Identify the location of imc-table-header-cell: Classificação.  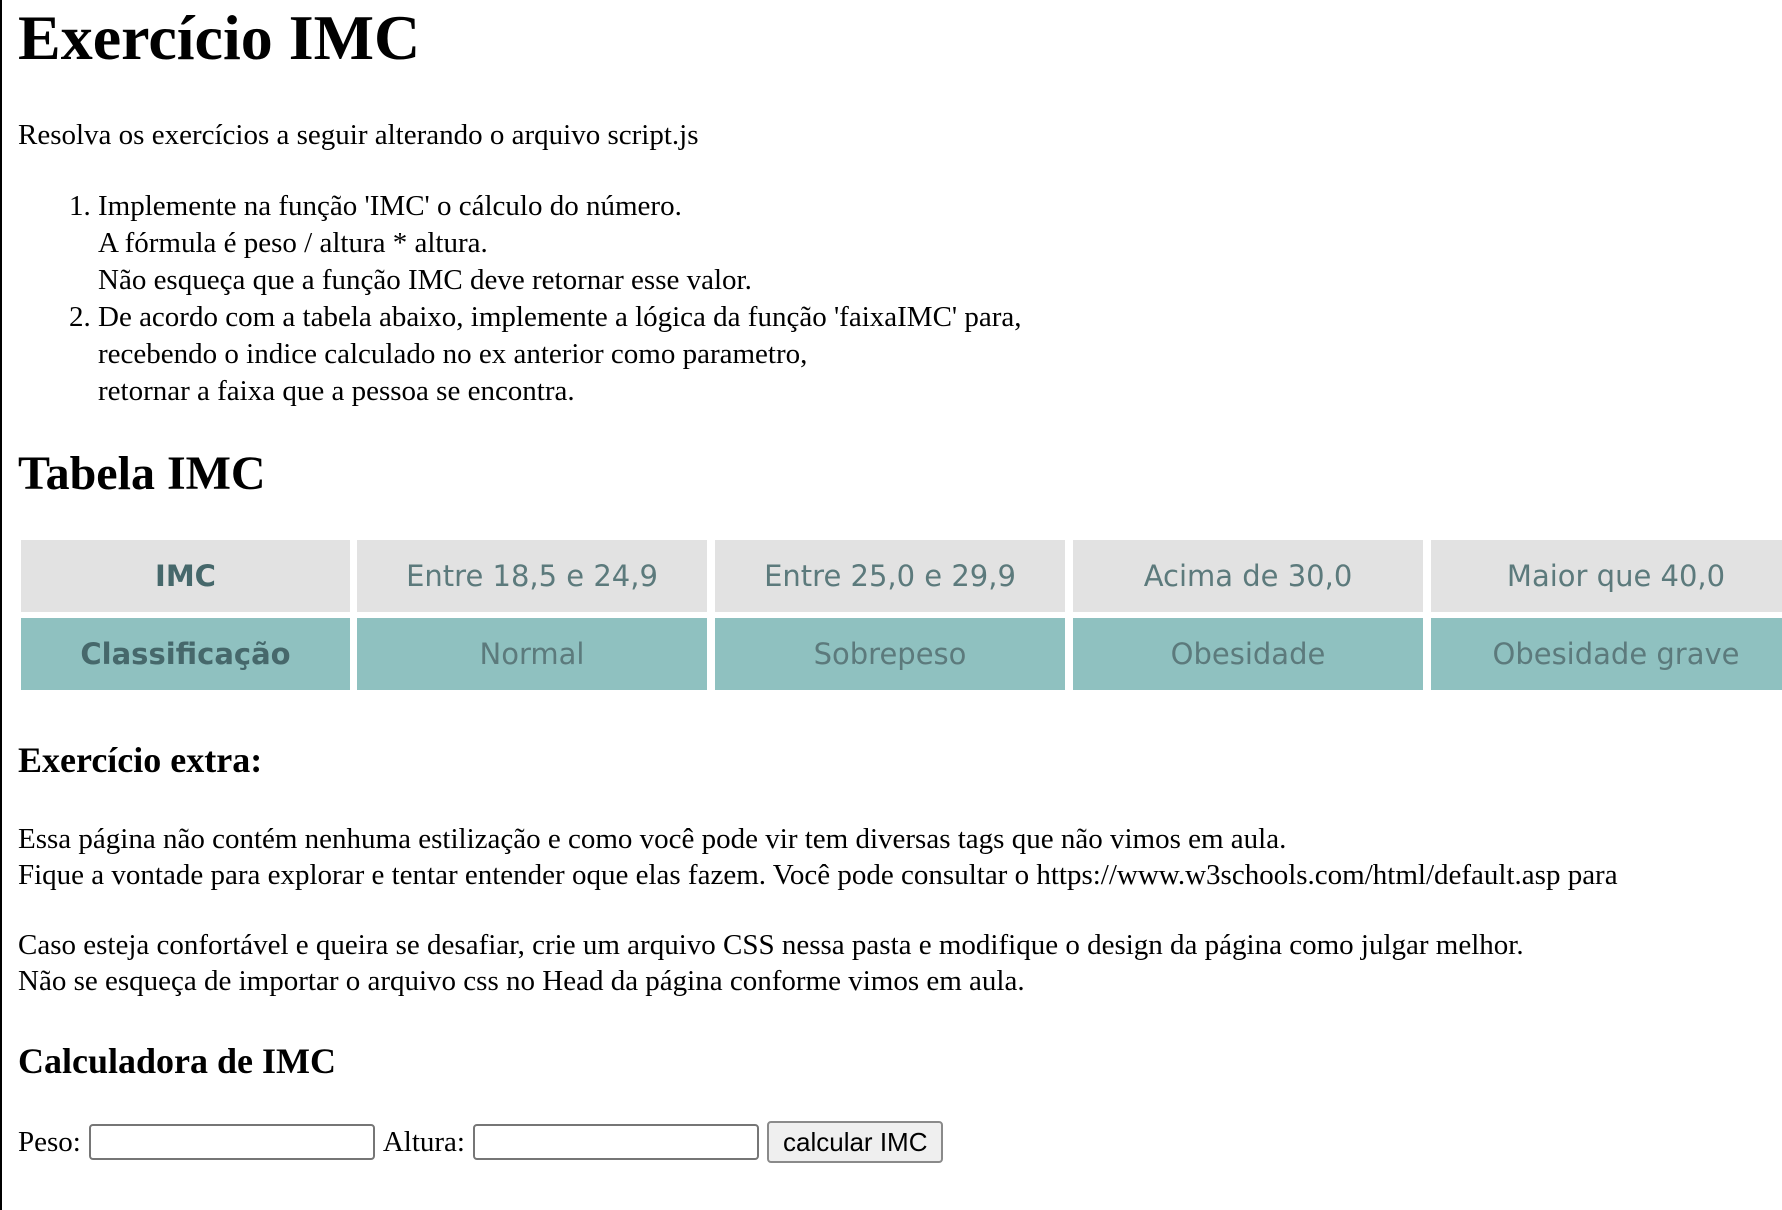
(185, 654).